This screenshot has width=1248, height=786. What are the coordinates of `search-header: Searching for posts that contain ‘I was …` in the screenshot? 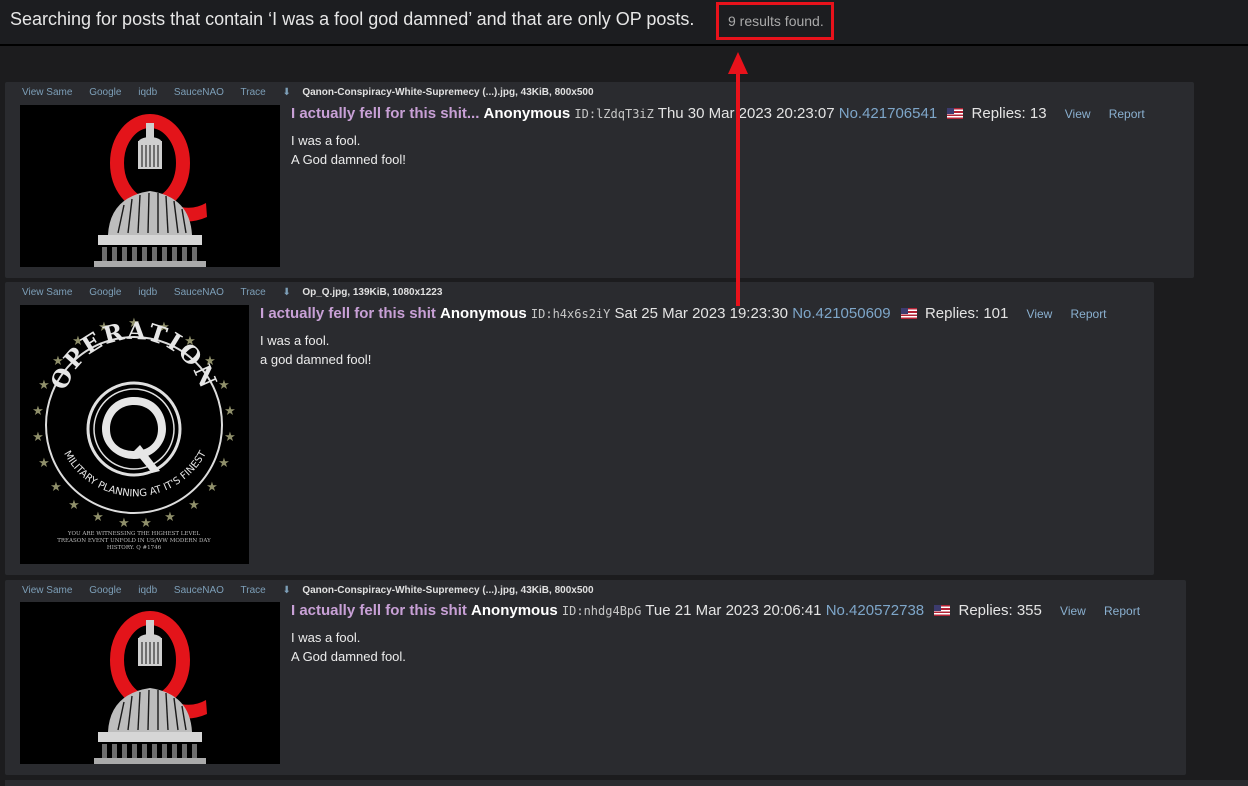 It's located at (624, 23).